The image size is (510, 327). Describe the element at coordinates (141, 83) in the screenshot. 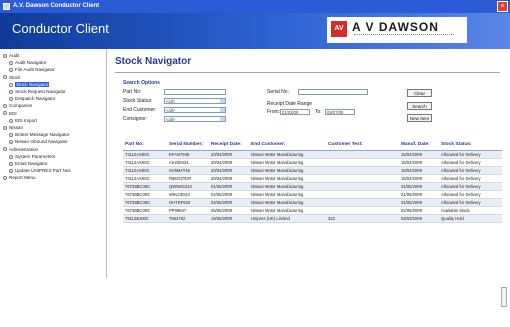

I see `search-options-title: Search Options` at that location.